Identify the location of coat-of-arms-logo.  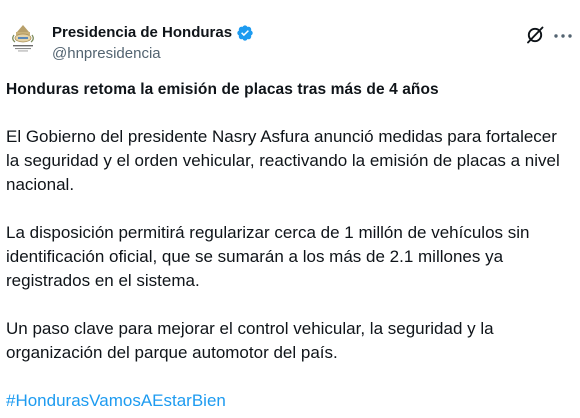
(23, 38).